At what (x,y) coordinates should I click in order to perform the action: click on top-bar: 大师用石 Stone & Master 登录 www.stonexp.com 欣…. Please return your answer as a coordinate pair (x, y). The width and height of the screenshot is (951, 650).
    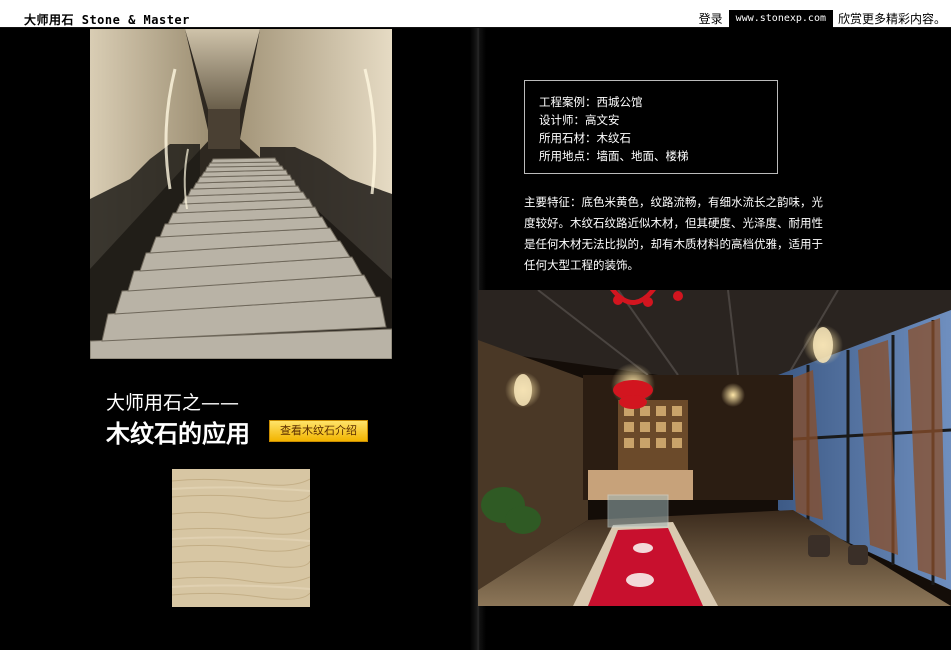
    Looking at the image, I should click on (475, 14).